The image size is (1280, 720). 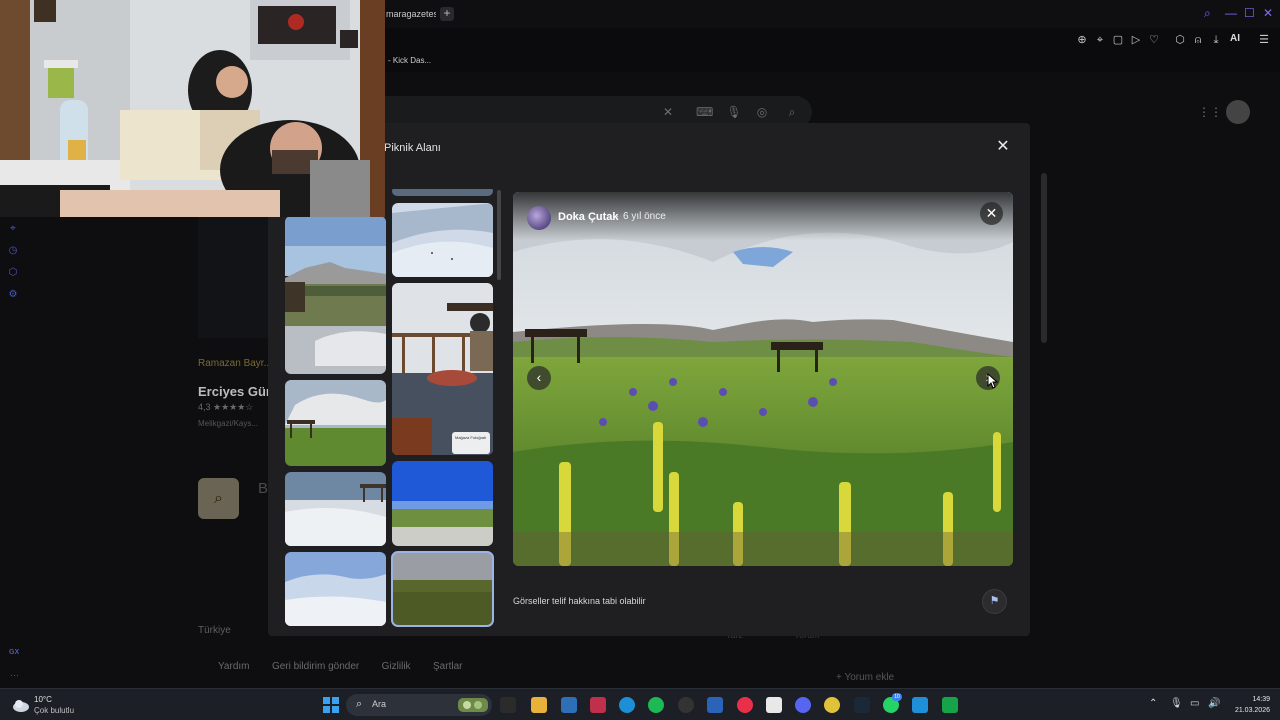 I want to click on account-icon: ⍝, so click(x=1198, y=40).